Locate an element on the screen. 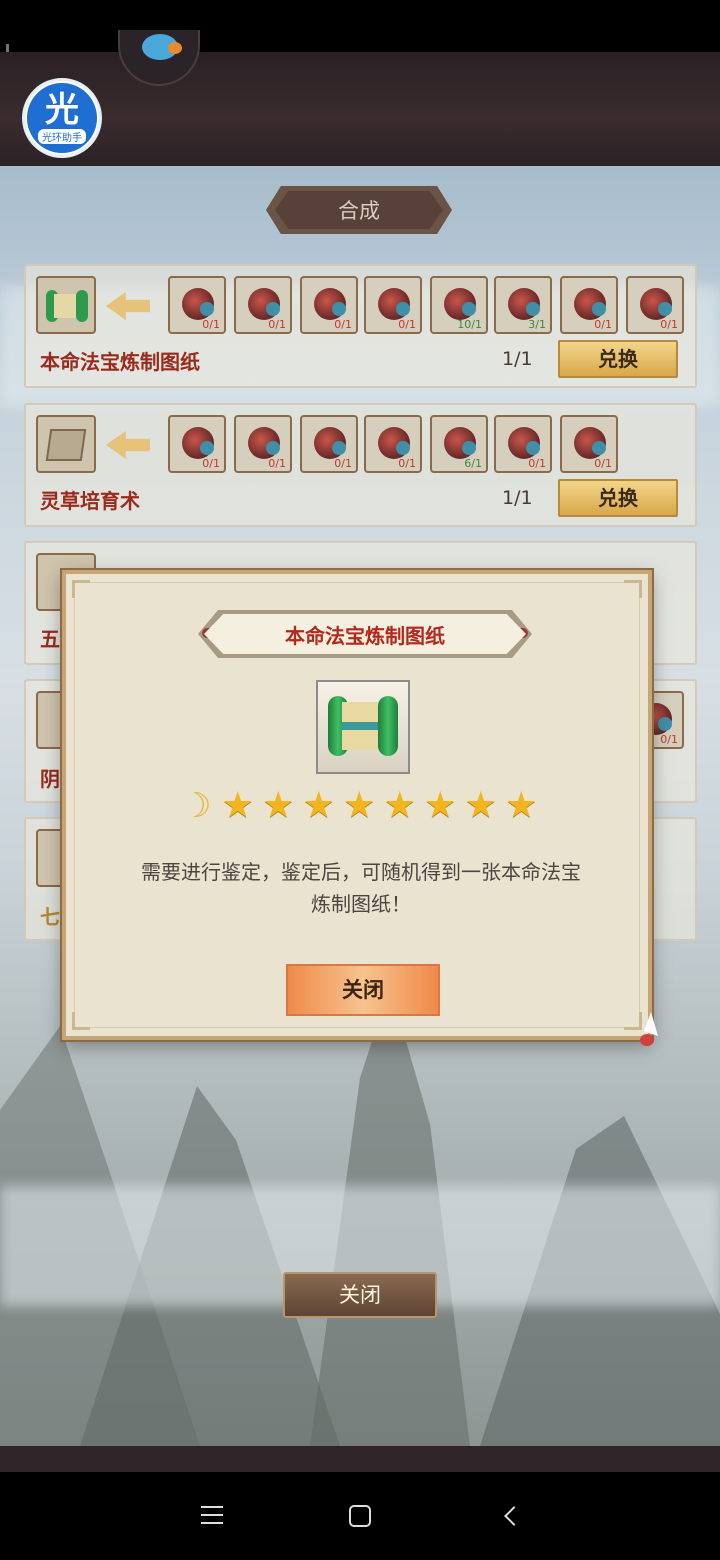 The width and height of the screenshot is (720, 1560). moon-icon: ☽ is located at coordinates (196, 806).